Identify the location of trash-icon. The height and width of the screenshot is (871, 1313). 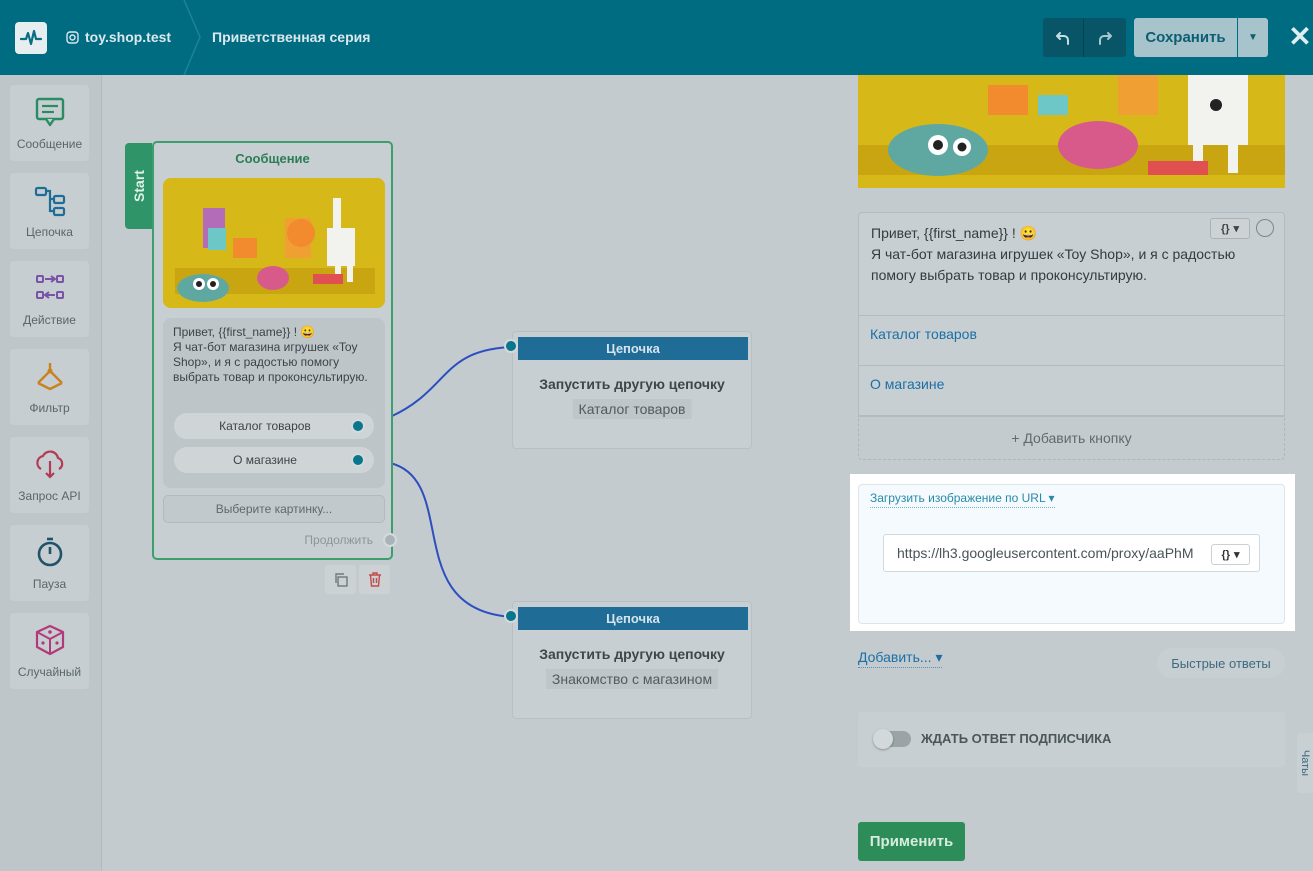
(374, 579).